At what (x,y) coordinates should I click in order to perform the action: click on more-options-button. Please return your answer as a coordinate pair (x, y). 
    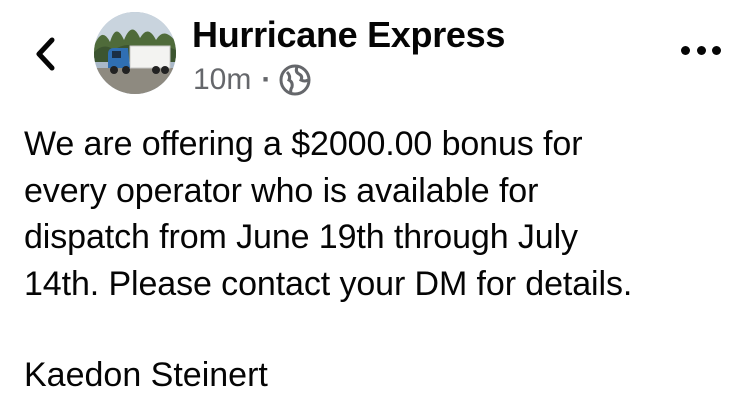
    Looking at the image, I should click on (701, 50).